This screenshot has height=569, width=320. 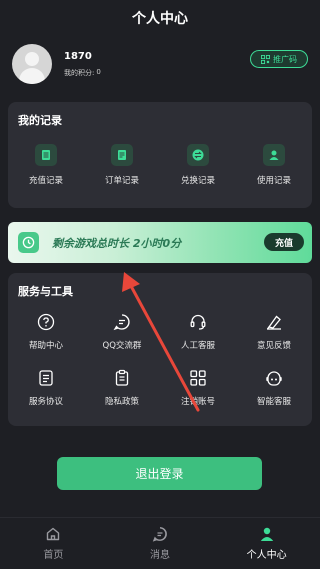 What do you see at coordinates (98, 72) in the screenshot?
I see `points-value: 0` at bounding box center [98, 72].